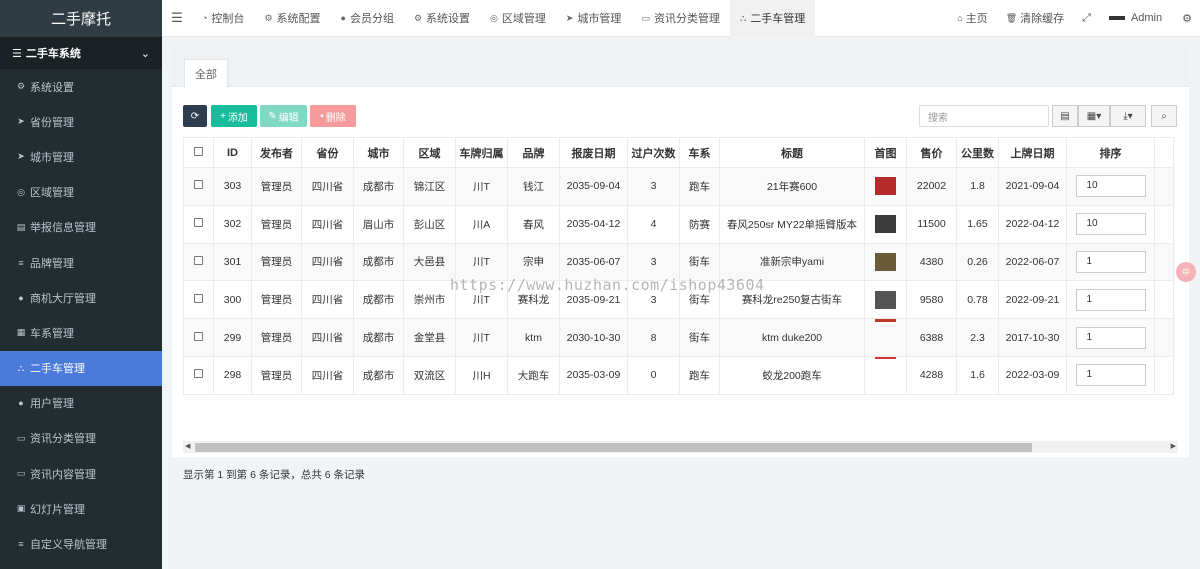 The image size is (1200, 569). Describe the element at coordinates (81, 403) in the screenshot. I see `sidebar-item-9: ● 用户管理` at that location.